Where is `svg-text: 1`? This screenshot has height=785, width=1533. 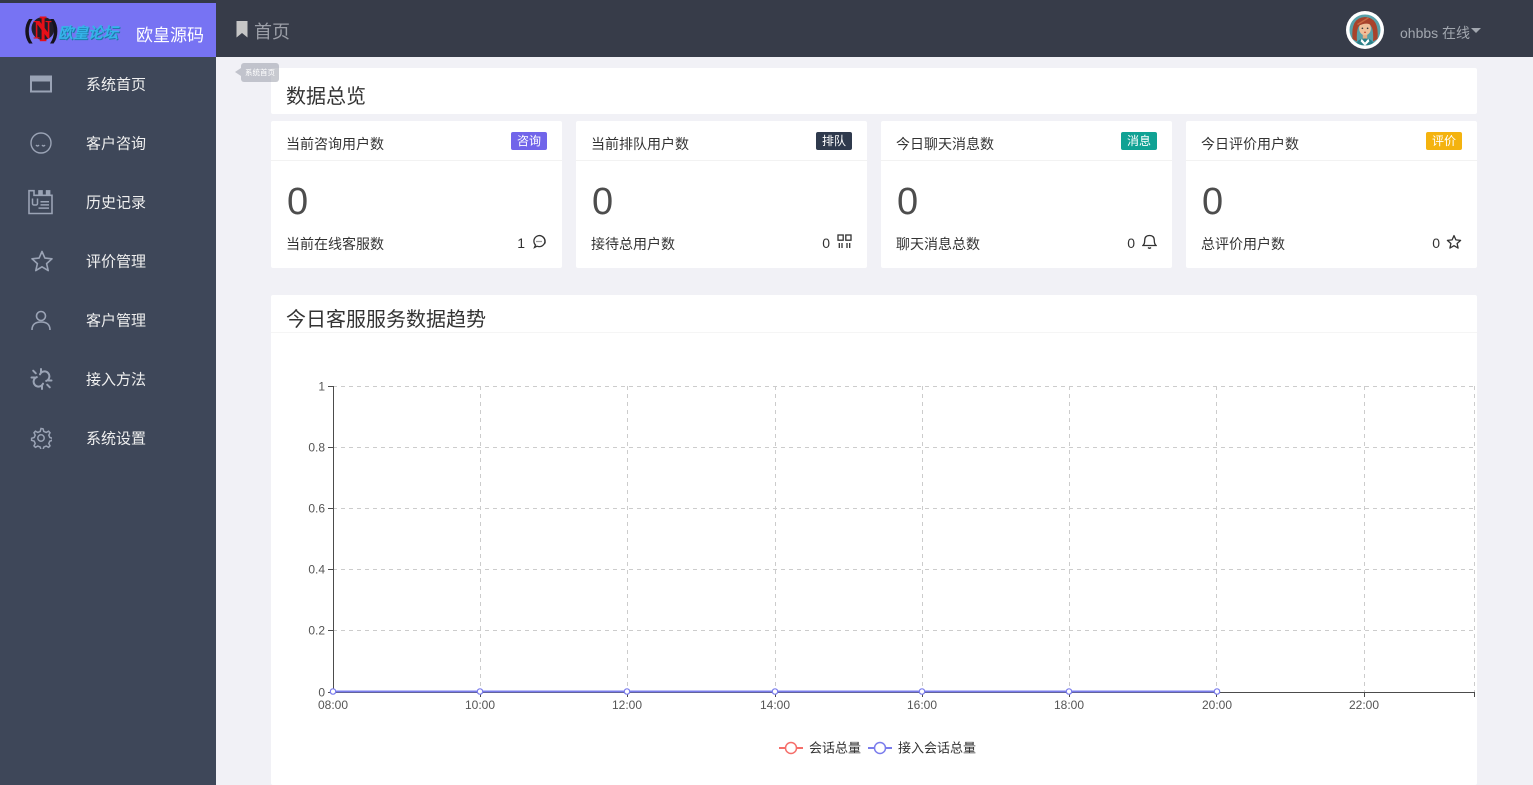
svg-text: 1 is located at coordinates (321, 387).